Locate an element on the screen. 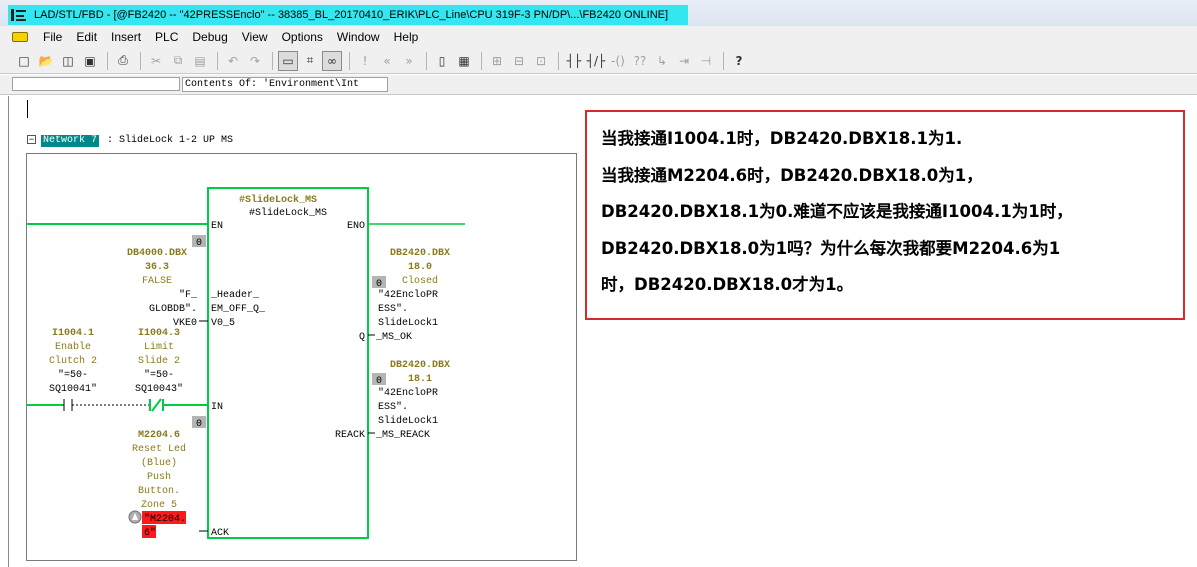 The width and height of the screenshot is (1197, 567). system-menu-icon is located at coordinates (20, 37).